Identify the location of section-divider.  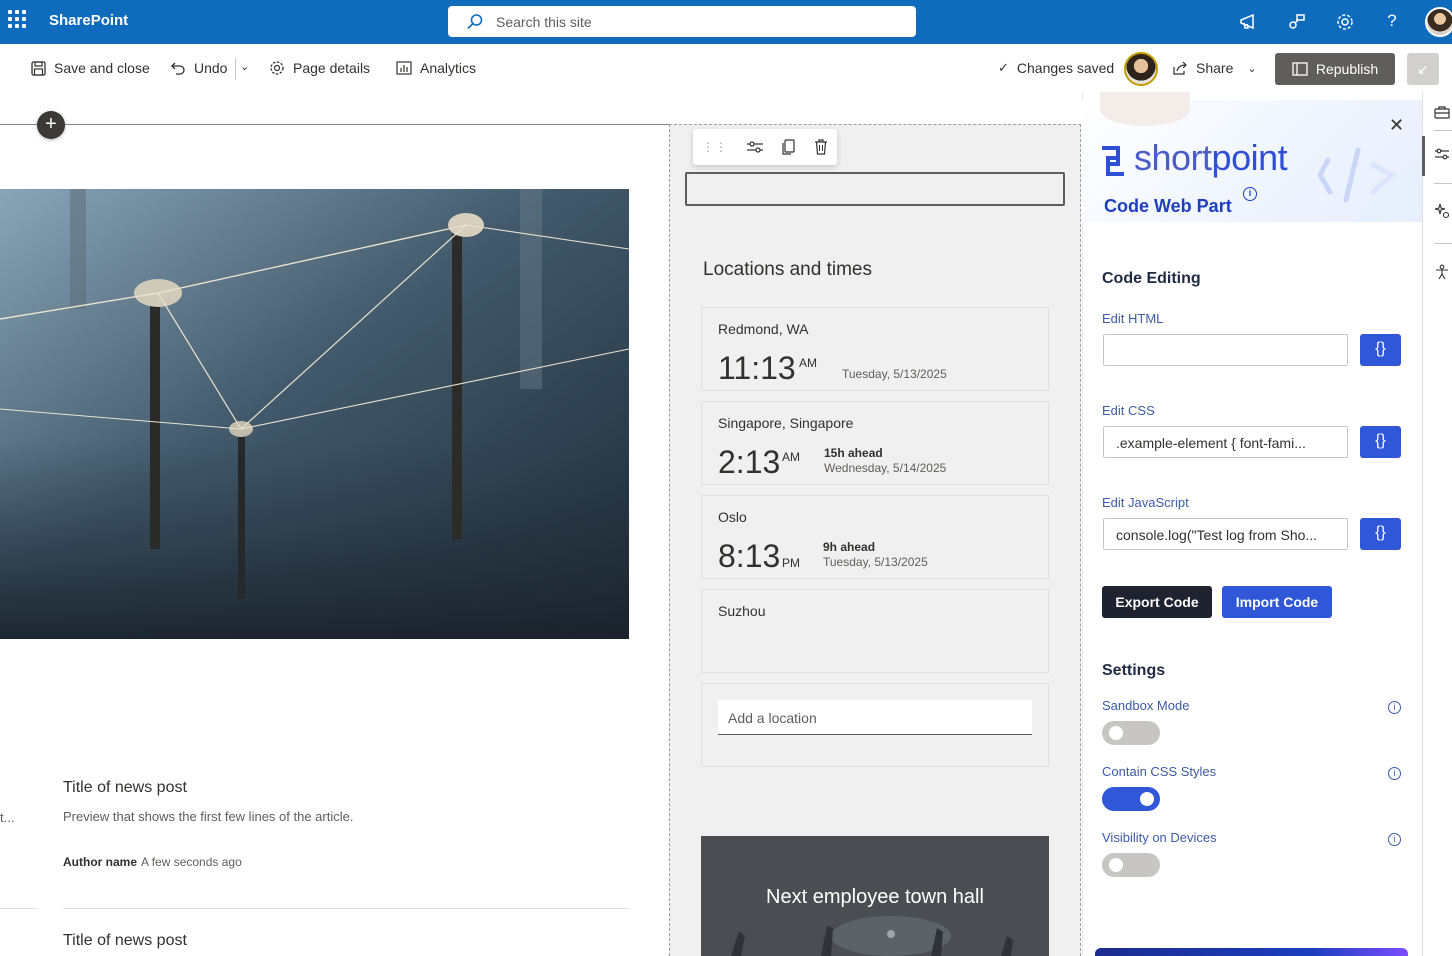
(334, 124).